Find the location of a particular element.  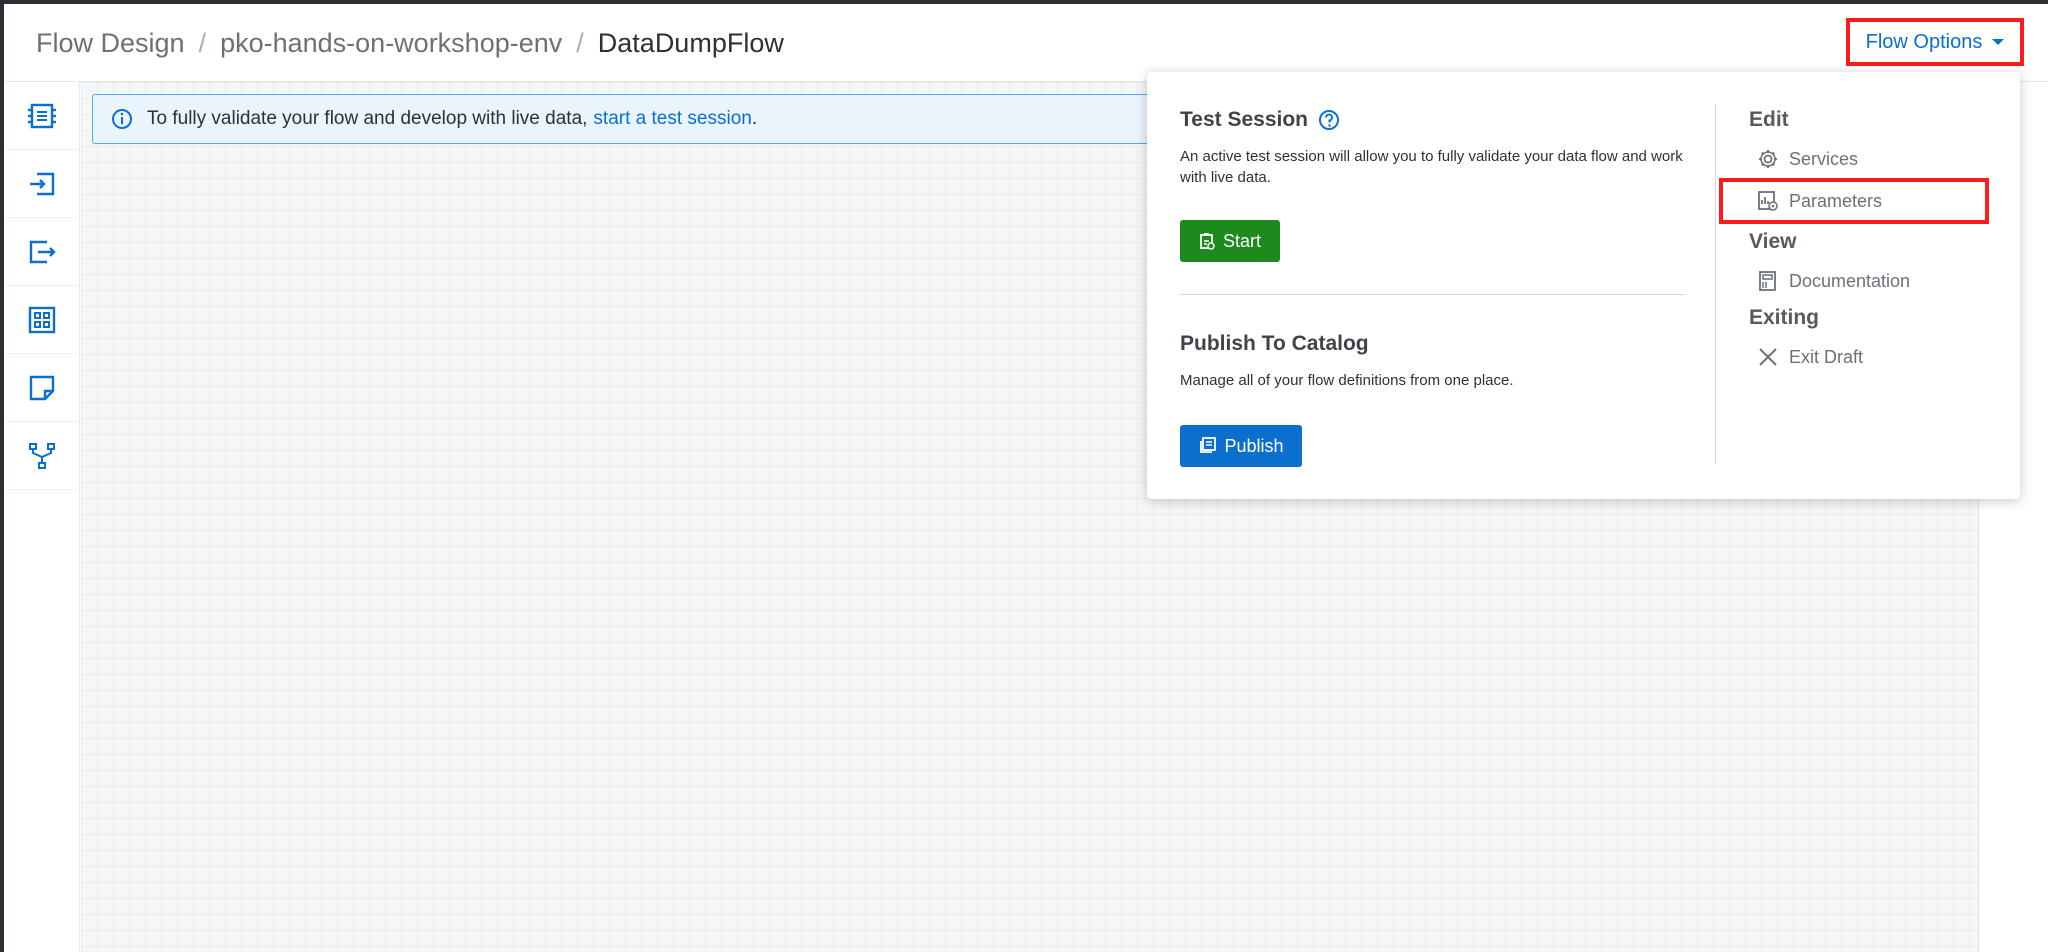

info-icon is located at coordinates (122, 119).